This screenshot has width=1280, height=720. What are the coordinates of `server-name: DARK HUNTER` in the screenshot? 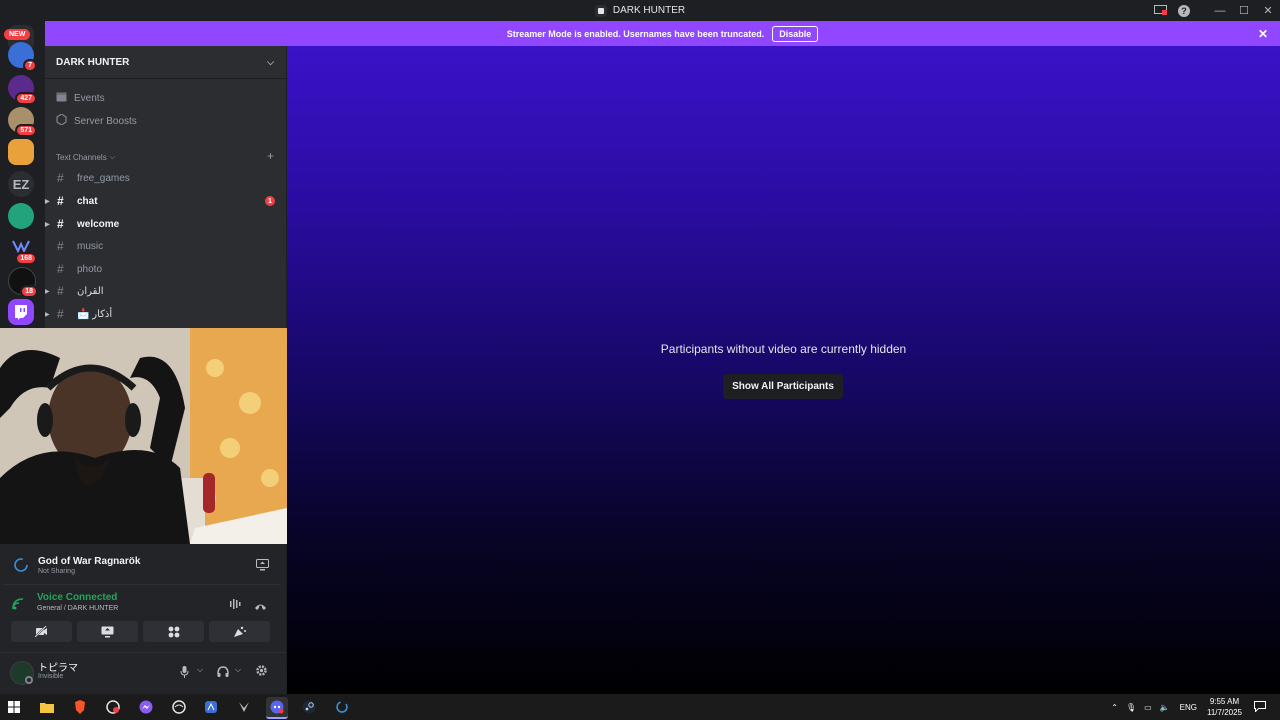 It's located at (93, 62).